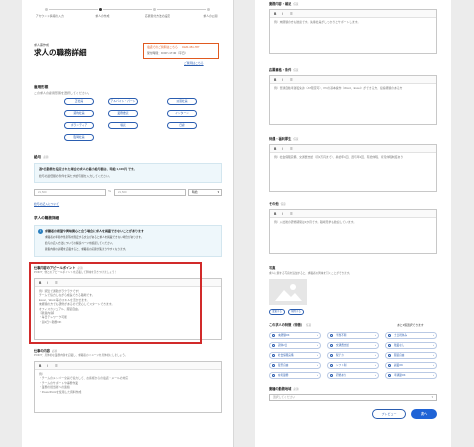 The height and width of the screenshot is (447, 474). Describe the element at coordinates (411, 365) in the screenshot. I see `feature-tag-11: 副業OK ›` at that location.